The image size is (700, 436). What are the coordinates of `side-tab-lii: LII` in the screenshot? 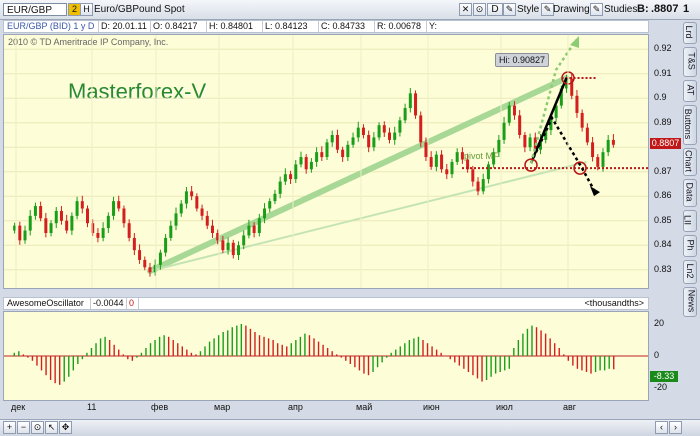 It's located at (690, 221).